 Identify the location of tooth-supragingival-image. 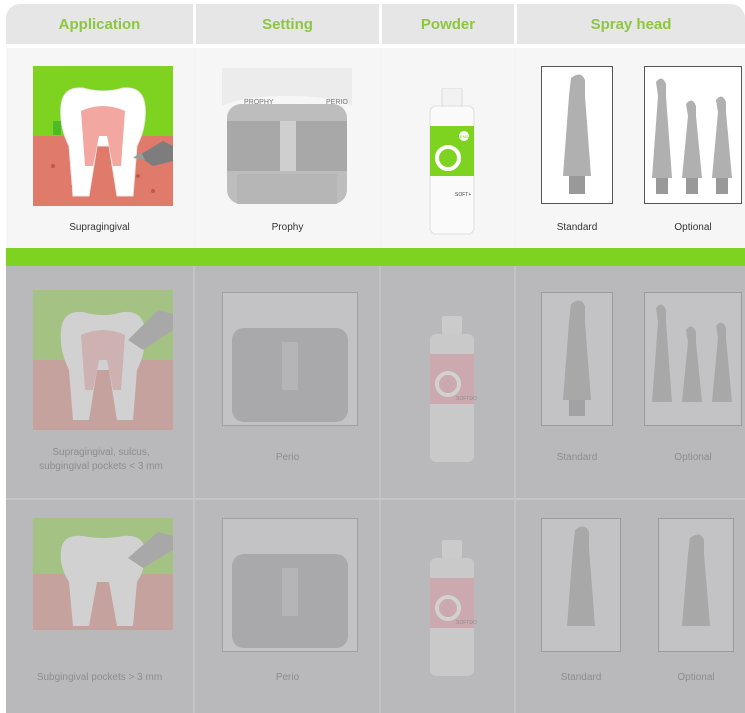
(103, 136).